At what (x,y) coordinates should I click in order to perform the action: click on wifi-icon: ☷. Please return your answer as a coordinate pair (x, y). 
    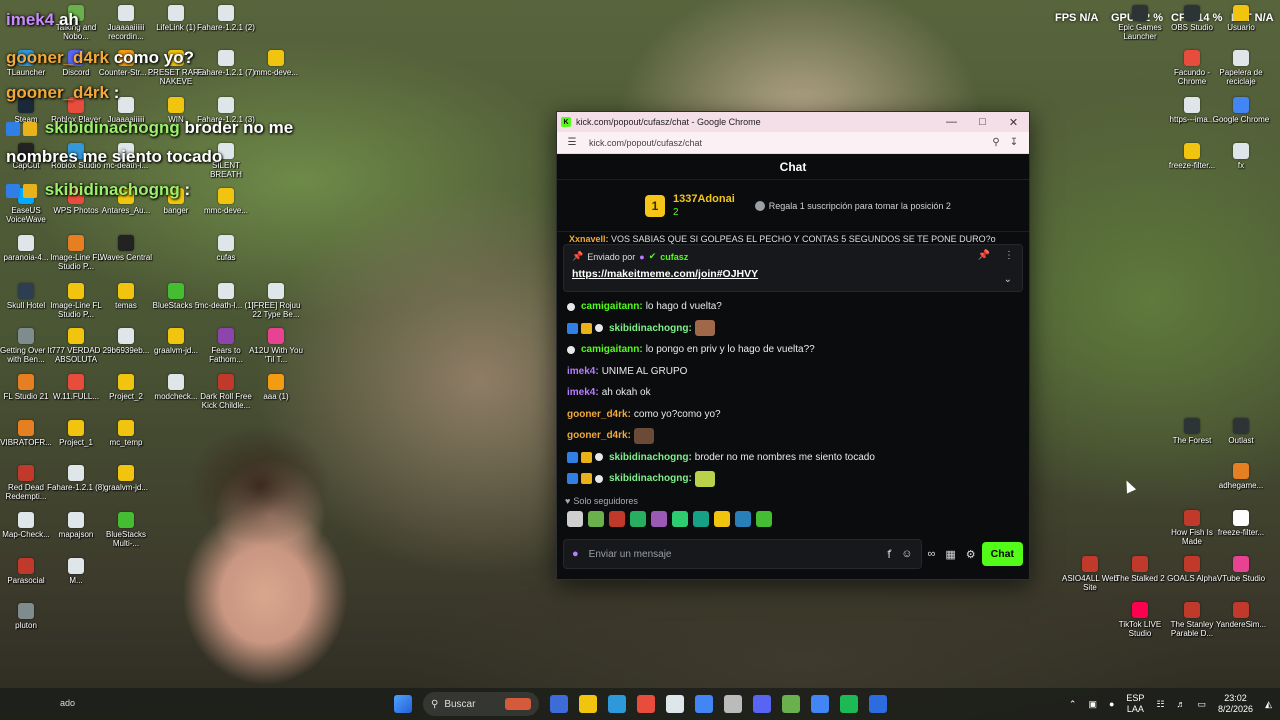
    Looking at the image, I should click on (1160, 704).